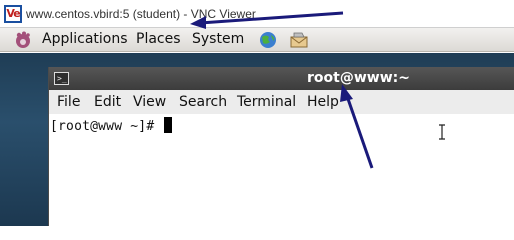  What do you see at coordinates (281, 78) in the screenshot?
I see `terminal-titlebar: >_ root@www:~` at bounding box center [281, 78].